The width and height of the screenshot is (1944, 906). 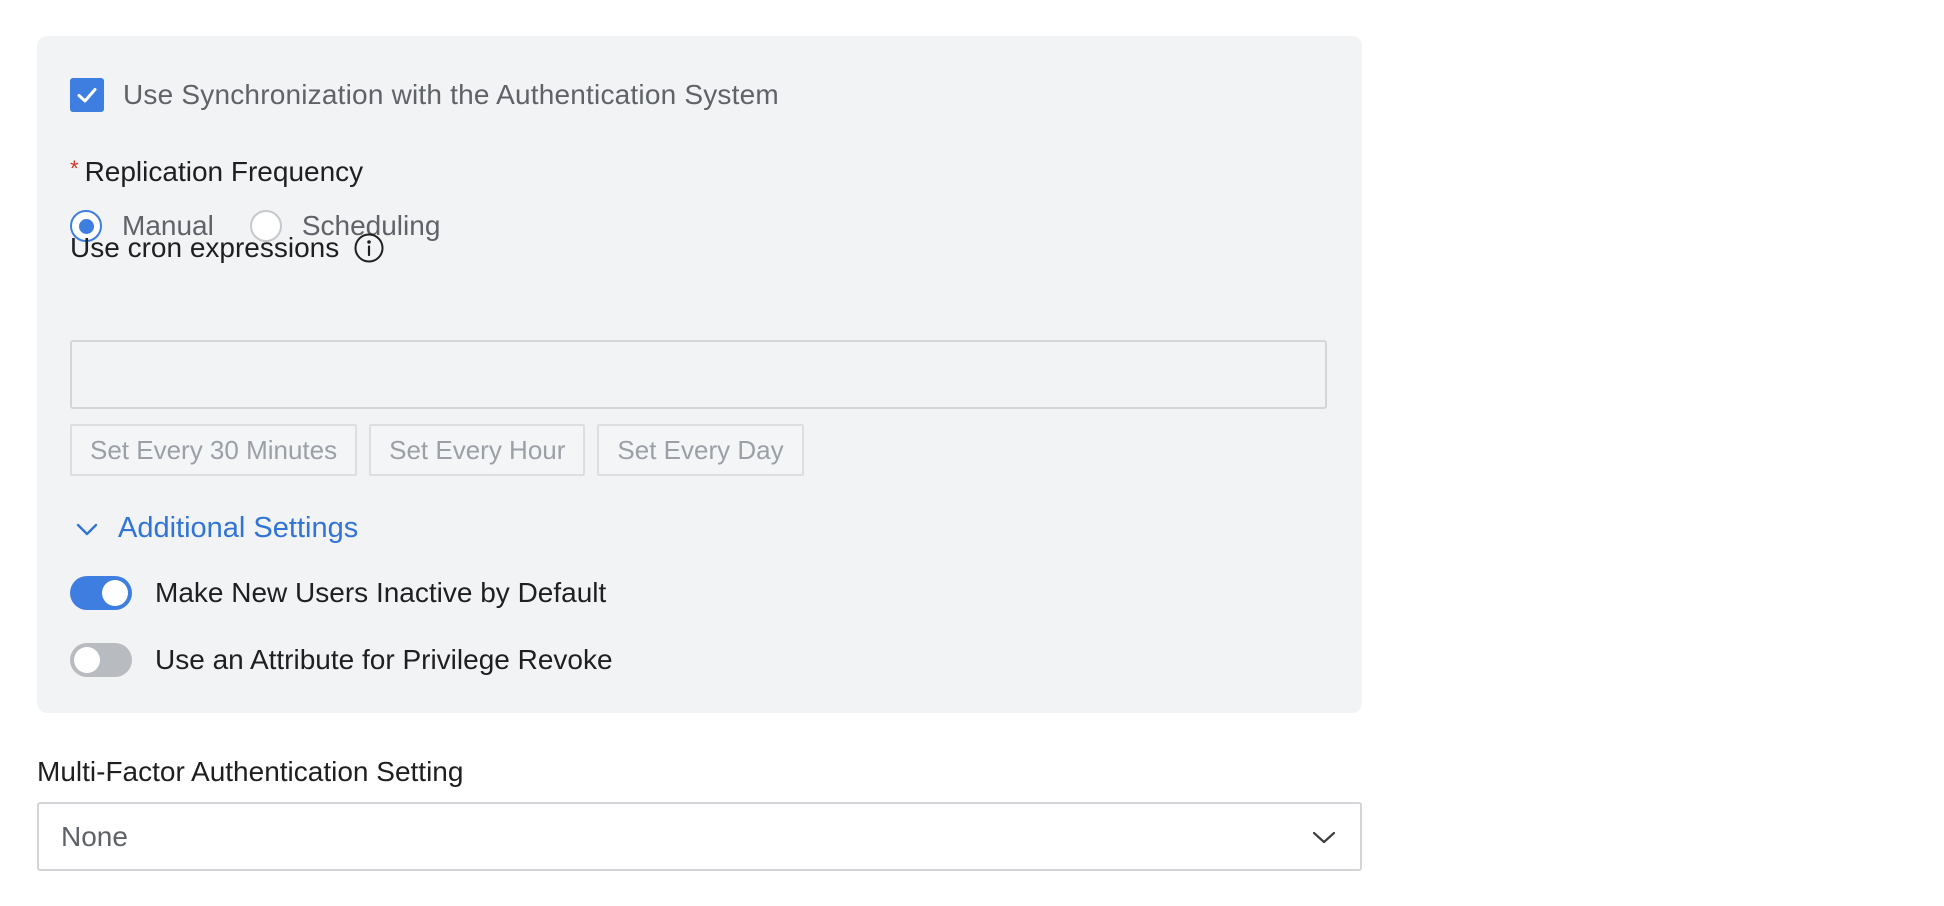 I want to click on privilege-revoke-switch, so click(x=101, y=660).